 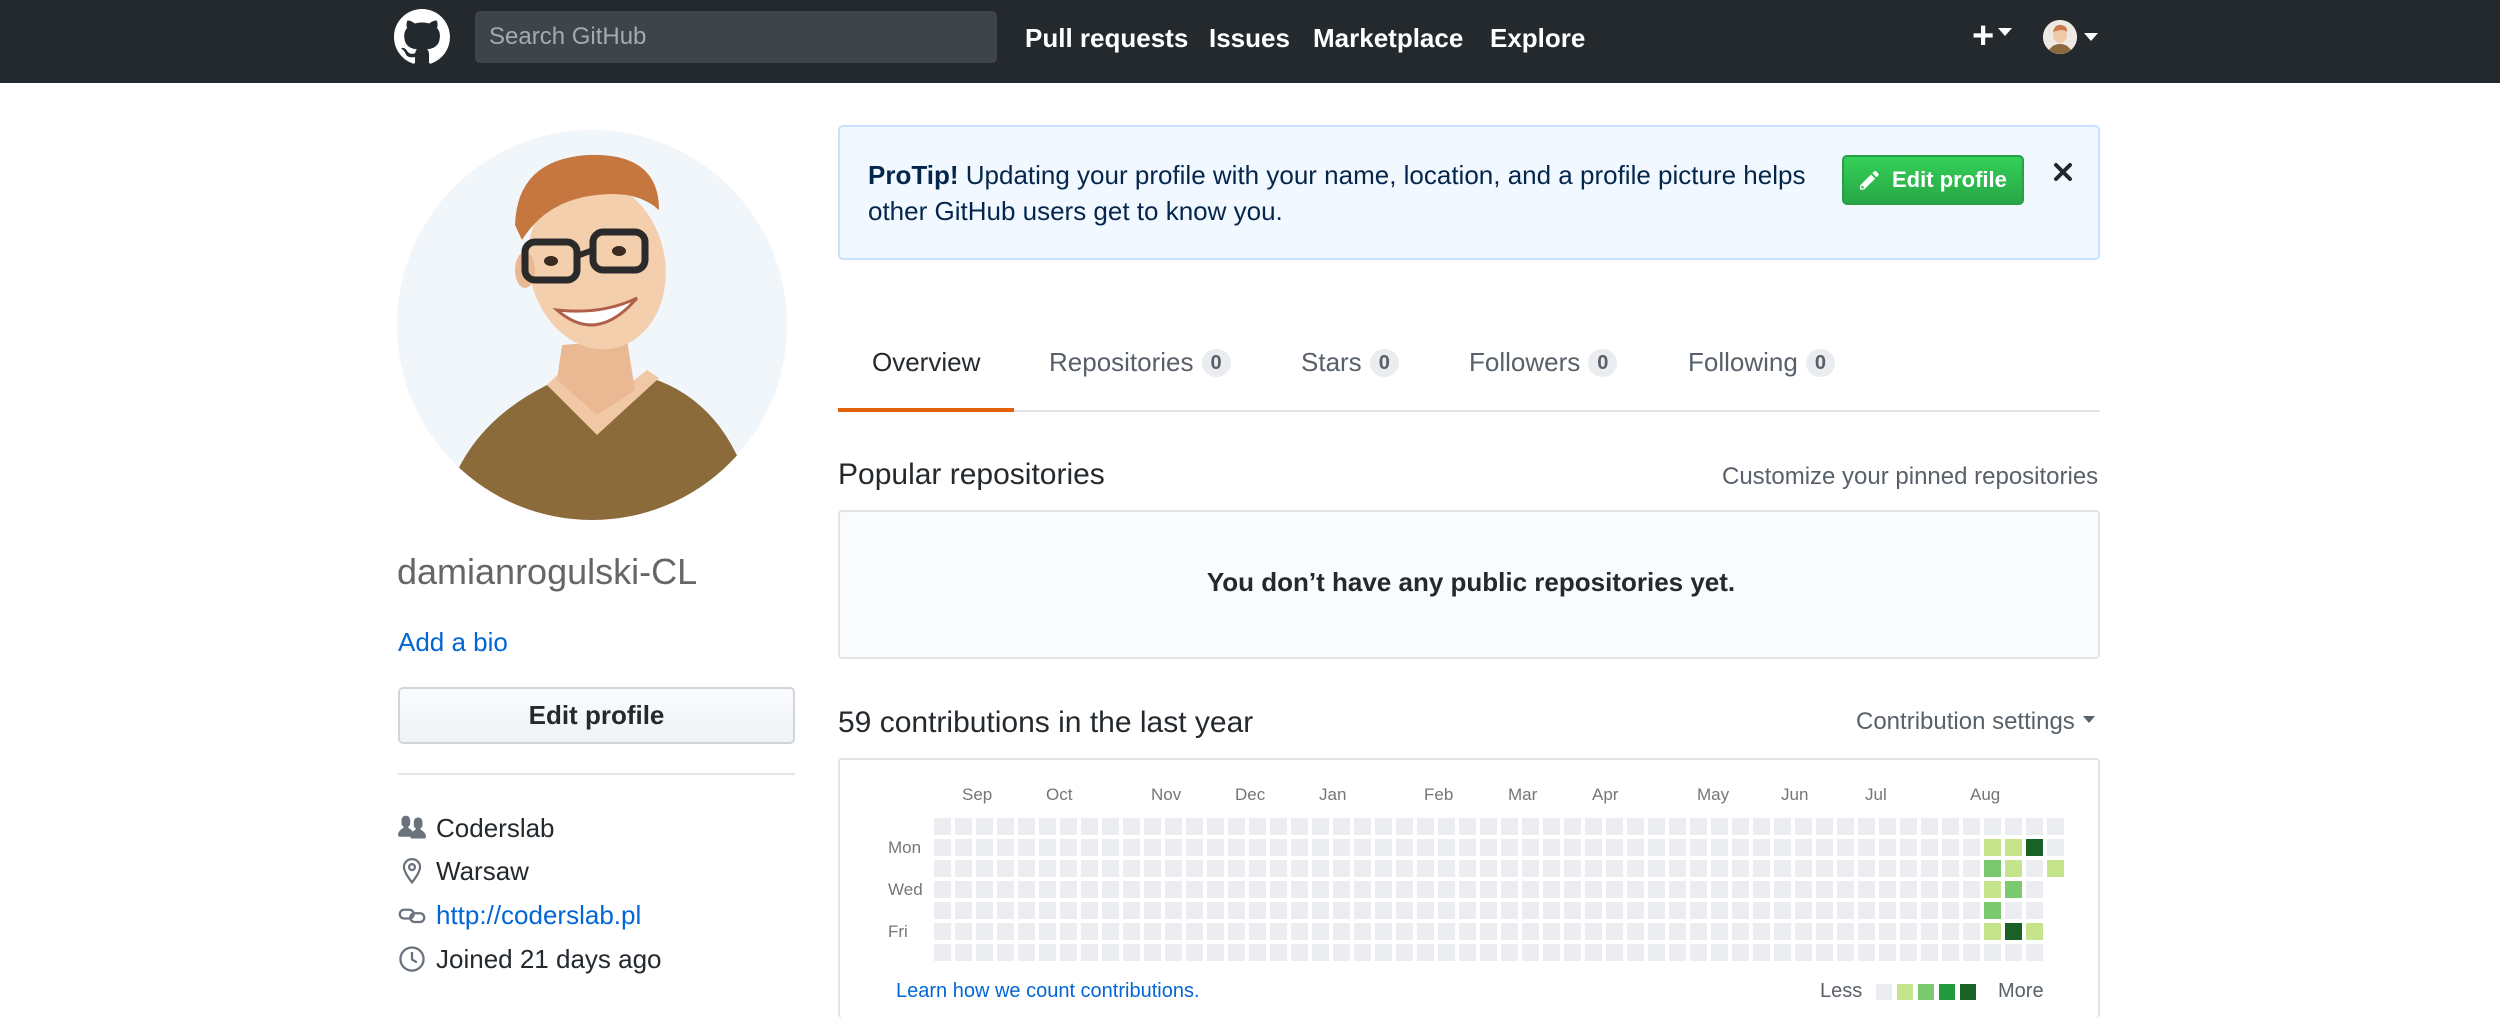 I want to click on tab-followers: Followers 0, so click(x=1543, y=362).